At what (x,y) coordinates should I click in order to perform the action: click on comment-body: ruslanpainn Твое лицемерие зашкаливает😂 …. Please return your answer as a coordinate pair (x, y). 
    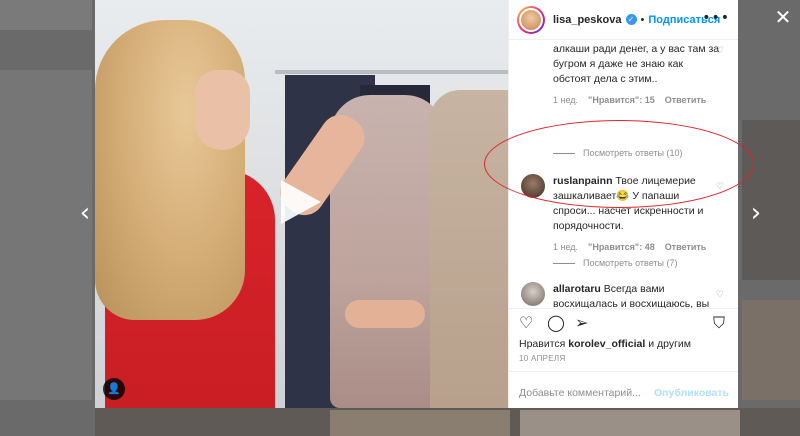
    Looking at the image, I should click on (638, 204).